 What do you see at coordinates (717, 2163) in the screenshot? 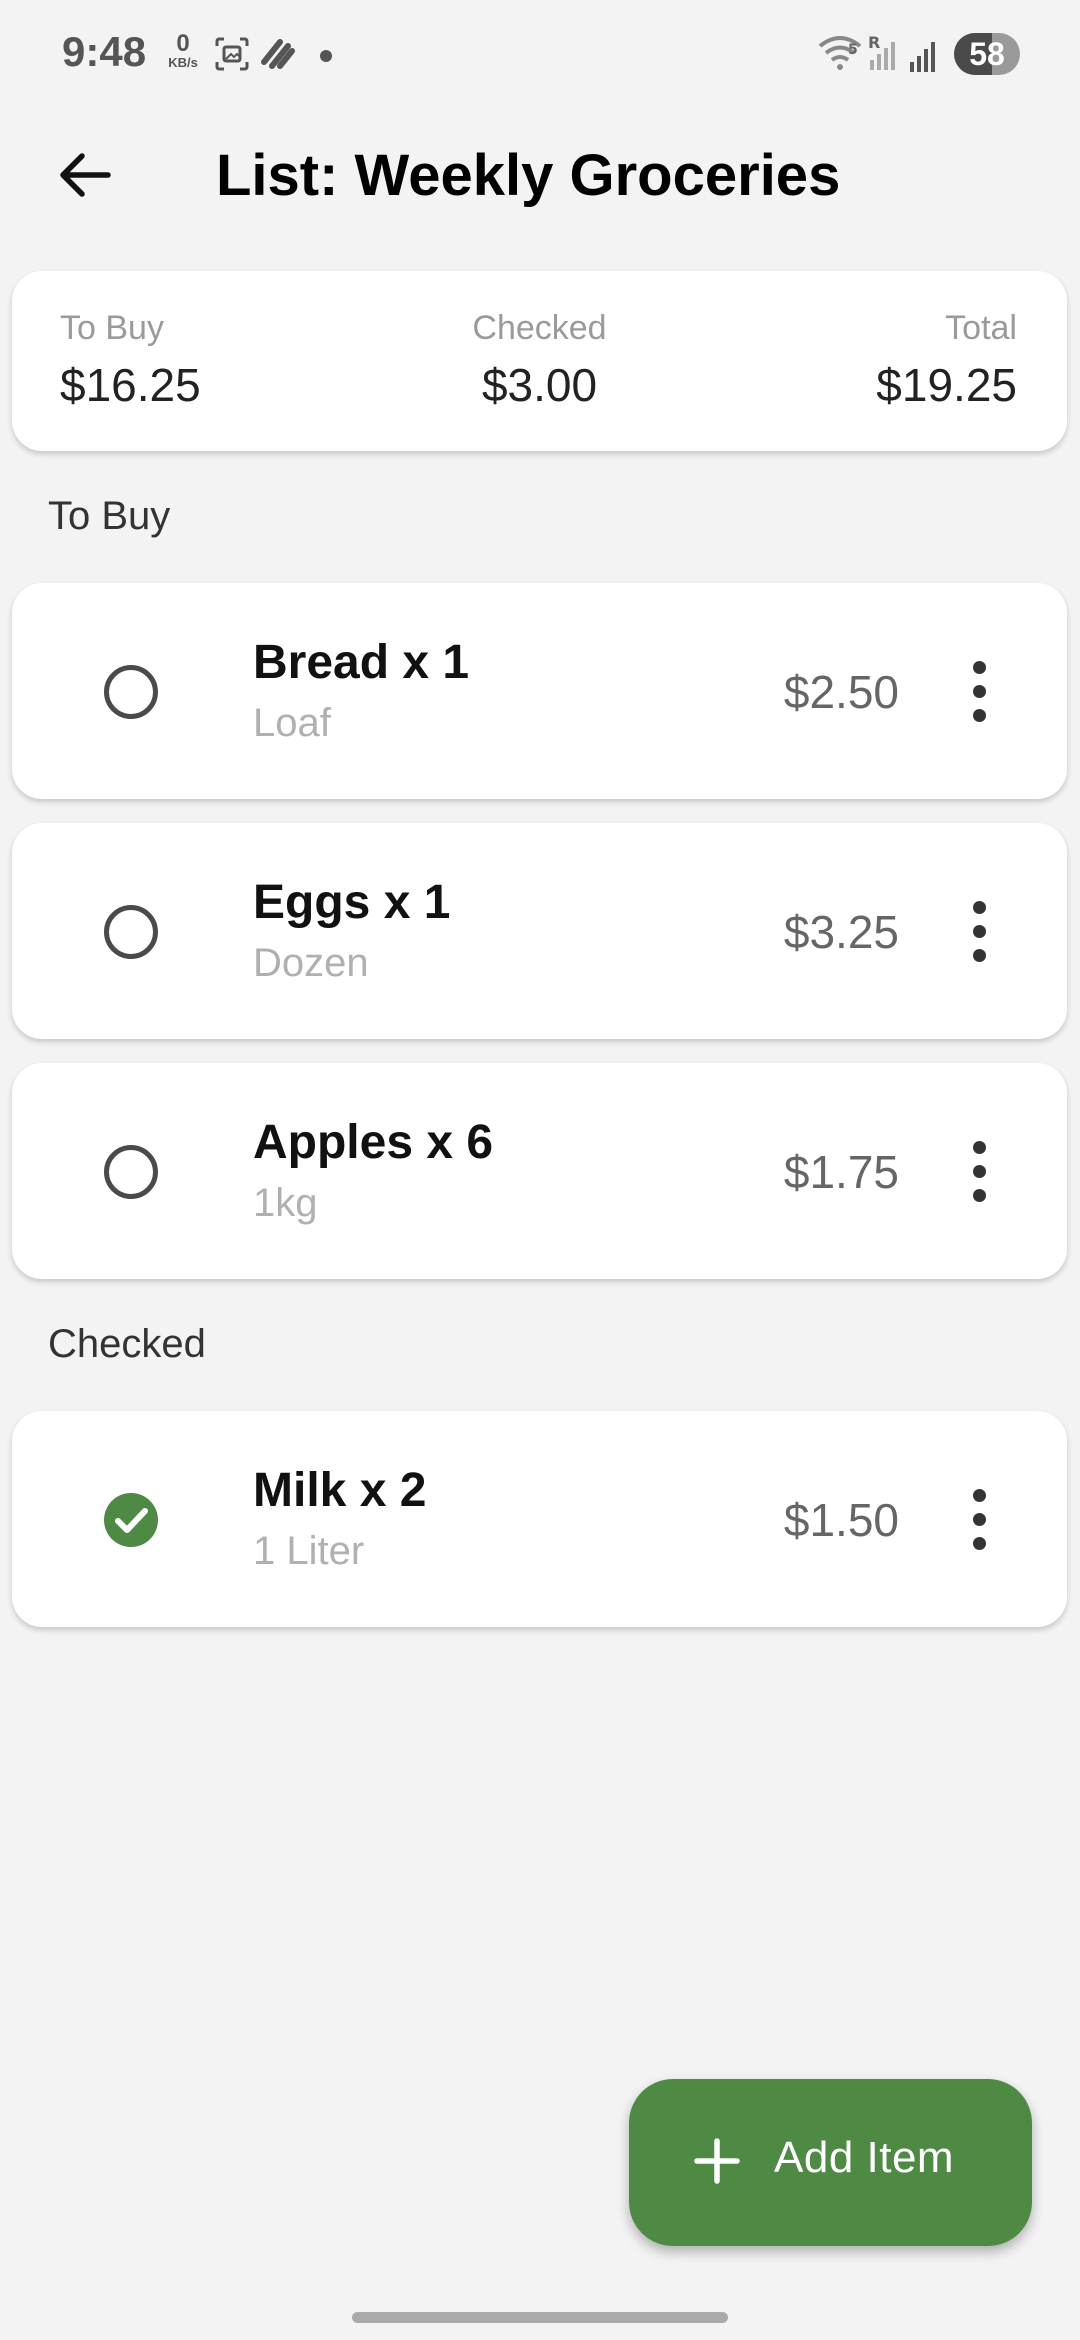
I see `plus-icon` at bounding box center [717, 2163].